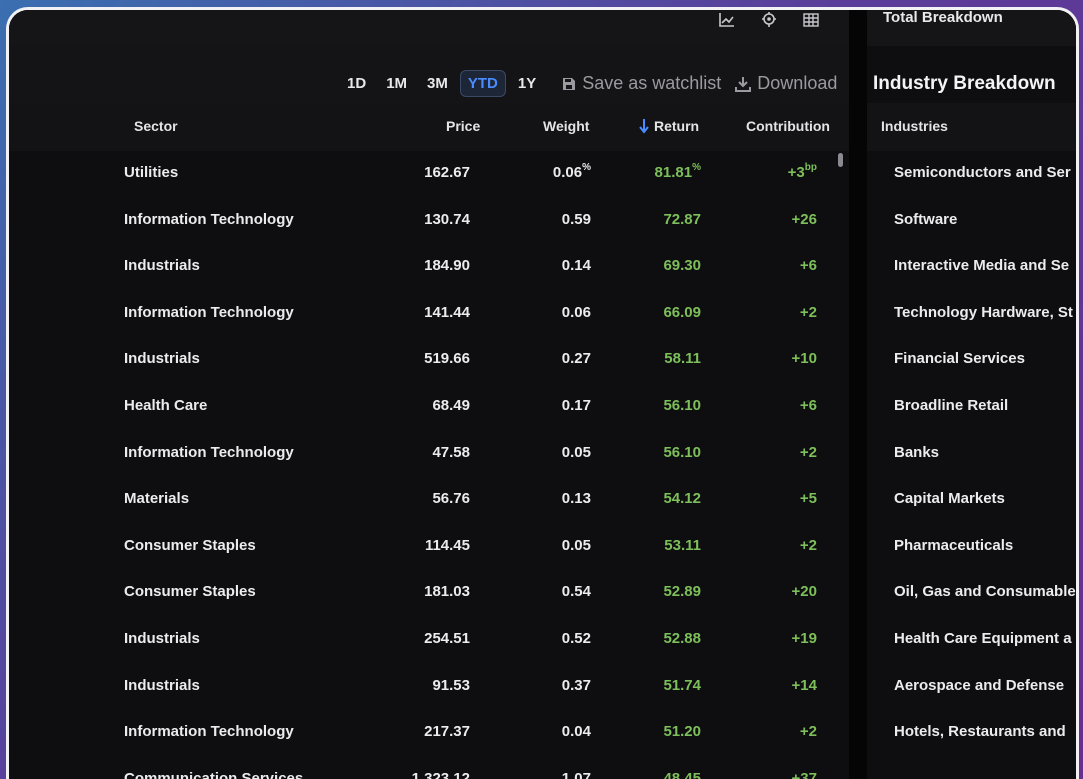  What do you see at coordinates (447, 359) in the screenshot?
I see `price-cell: 519.66` at bounding box center [447, 359].